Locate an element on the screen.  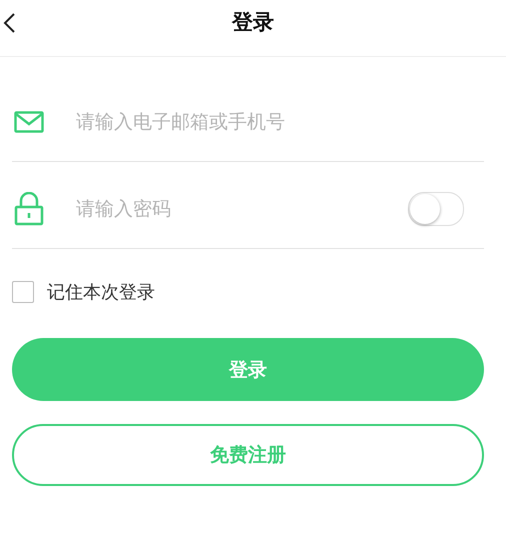
register-button: 免费注册 is located at coordinates (248, 455).